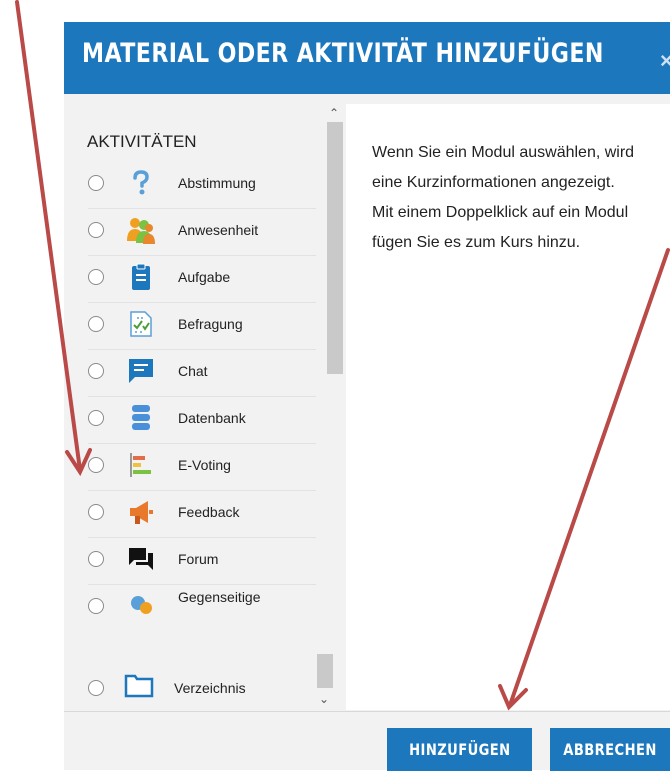 Image resolution: width=670 pixels, height=771 pixels. I want to click on list-item-gegenseitige: Gegenseitige, so click(202, 604).